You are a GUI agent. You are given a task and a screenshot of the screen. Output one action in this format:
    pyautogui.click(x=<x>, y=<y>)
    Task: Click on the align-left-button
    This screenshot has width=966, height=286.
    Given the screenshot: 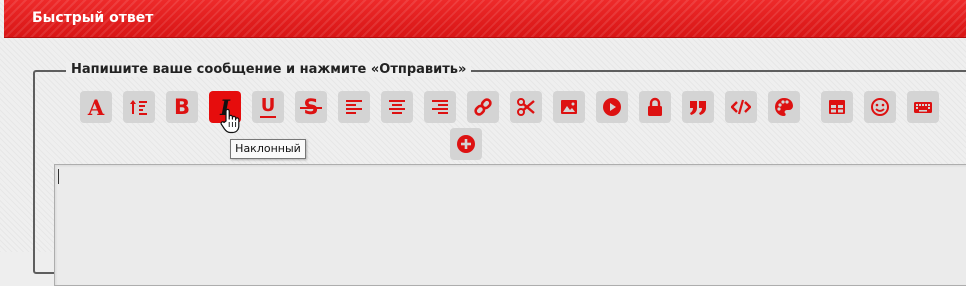 What is the action you would take?
    pyautogui.click(x=354, y=107)
    